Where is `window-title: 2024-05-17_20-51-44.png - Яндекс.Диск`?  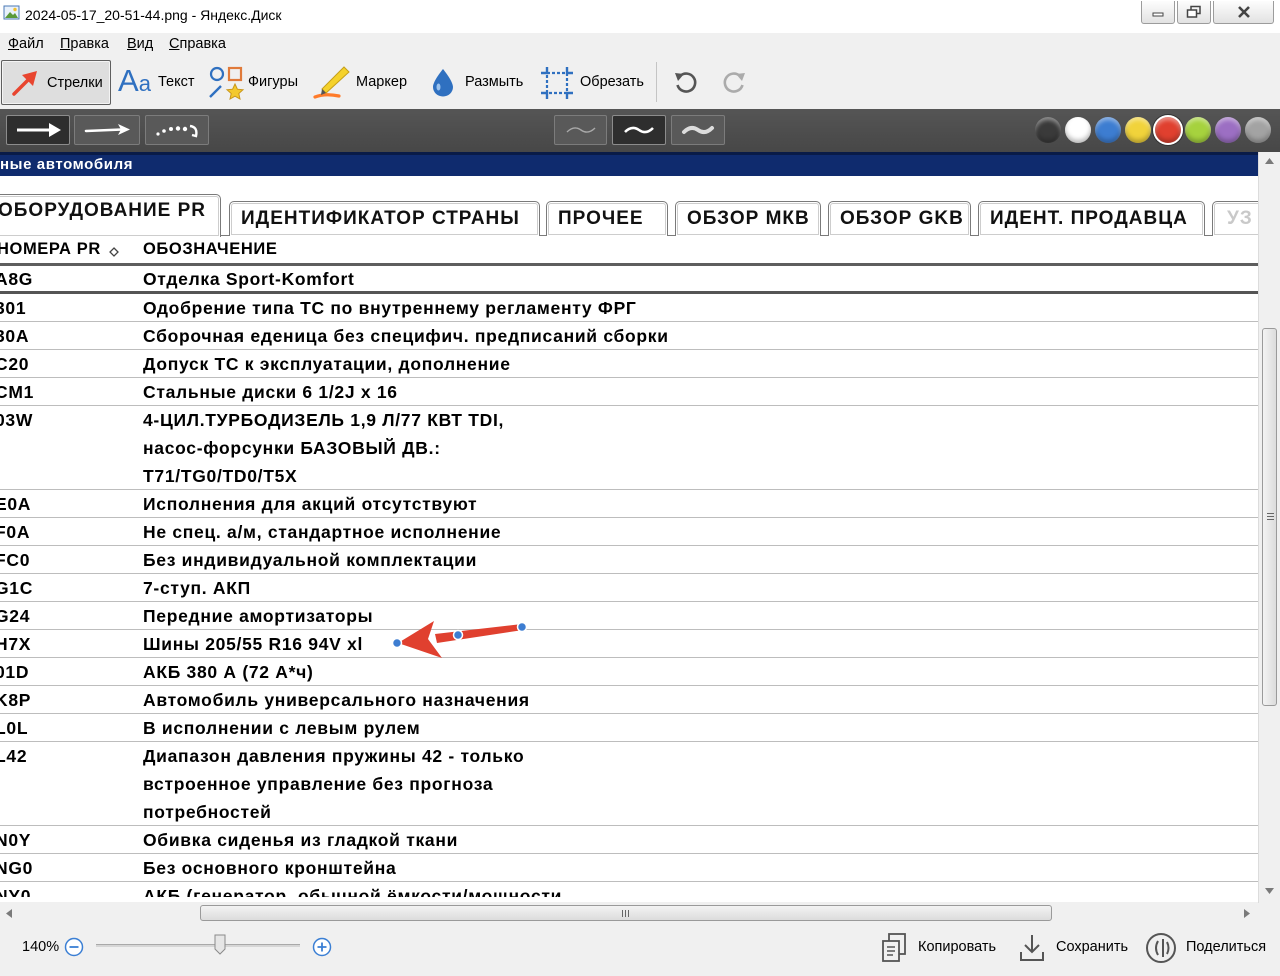 window-title: 2024-05-17_20-51-44.png - Яндекс.Диск is located at coordinates (153, 15).